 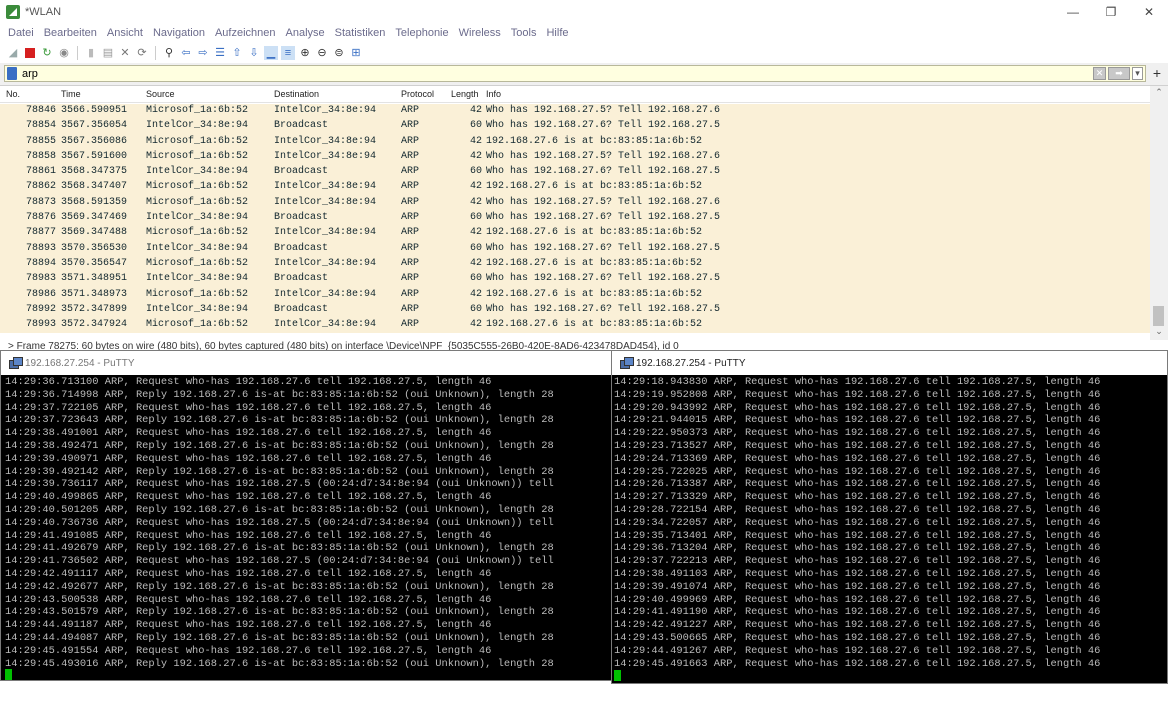 I want to click on filter-history-icon: ▾, so click(x=1137, y=73).